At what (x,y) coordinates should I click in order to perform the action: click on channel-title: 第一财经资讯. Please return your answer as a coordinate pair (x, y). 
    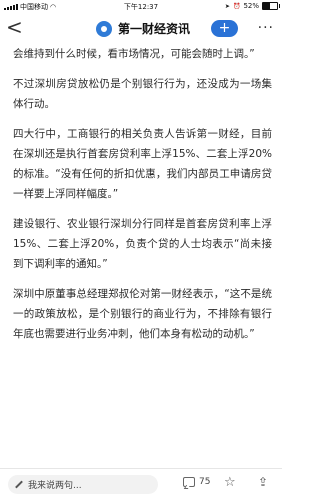
    Looking at the image, I should click on (154, 29).